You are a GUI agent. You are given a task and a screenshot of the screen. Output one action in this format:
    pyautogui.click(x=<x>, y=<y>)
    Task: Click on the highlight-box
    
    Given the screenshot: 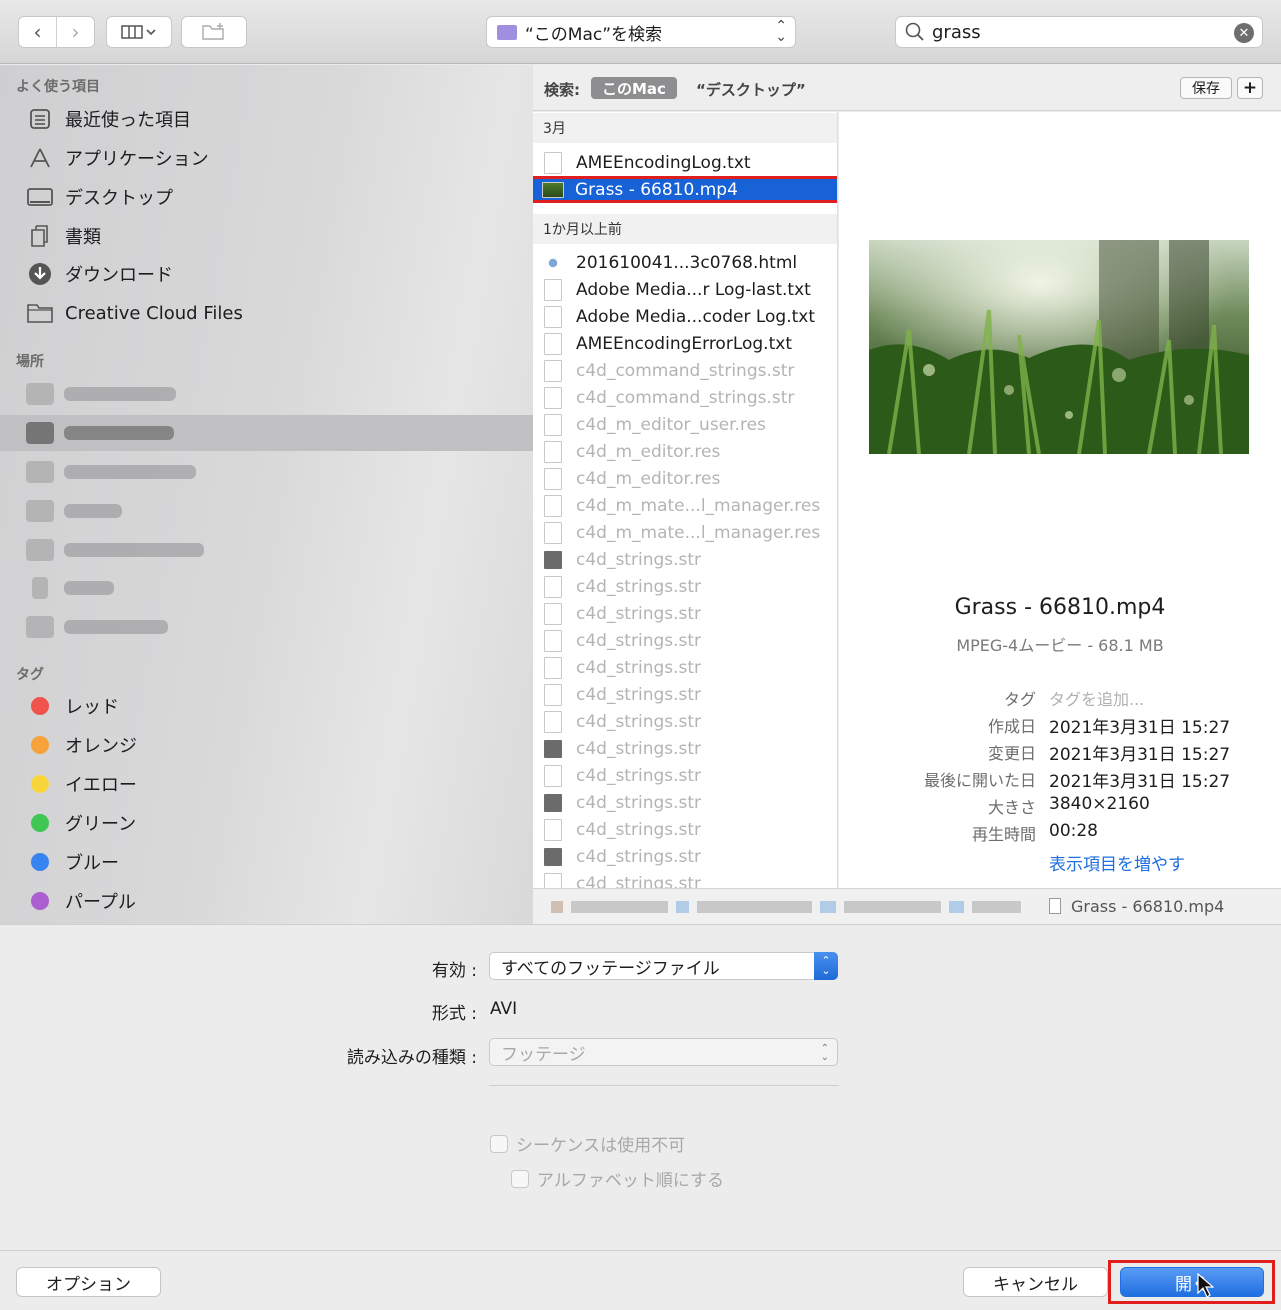 What is the action you would take?
    pyautogui.click(x=1191, y=1282)
    